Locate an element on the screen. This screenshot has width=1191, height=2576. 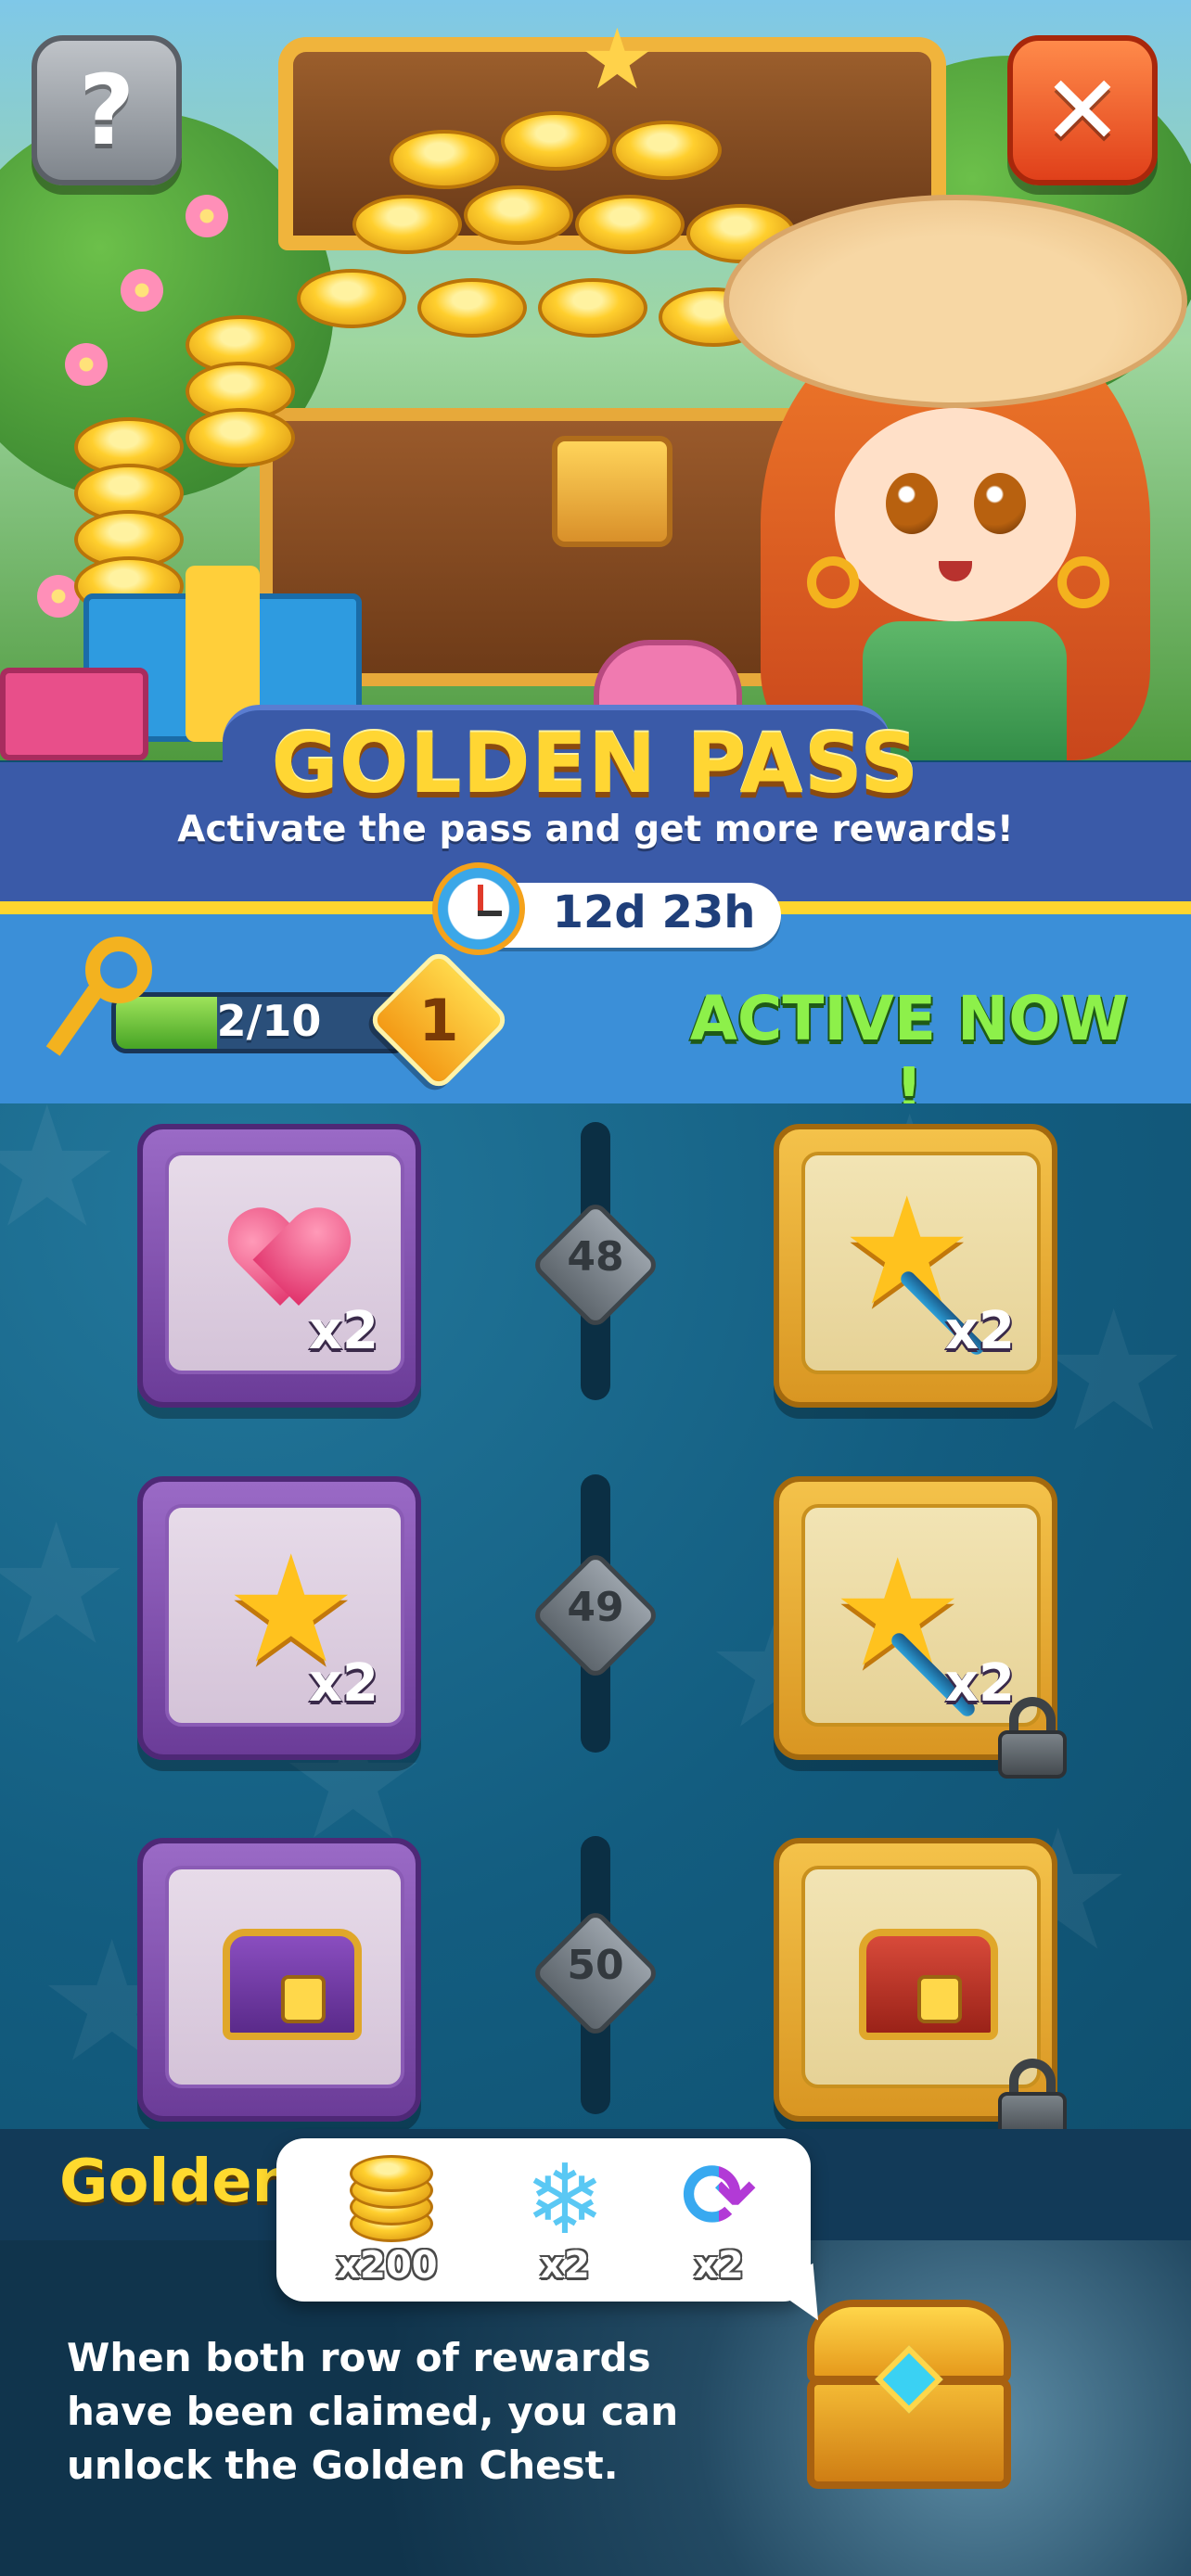
character-girl is located at coordinates (955, 478).